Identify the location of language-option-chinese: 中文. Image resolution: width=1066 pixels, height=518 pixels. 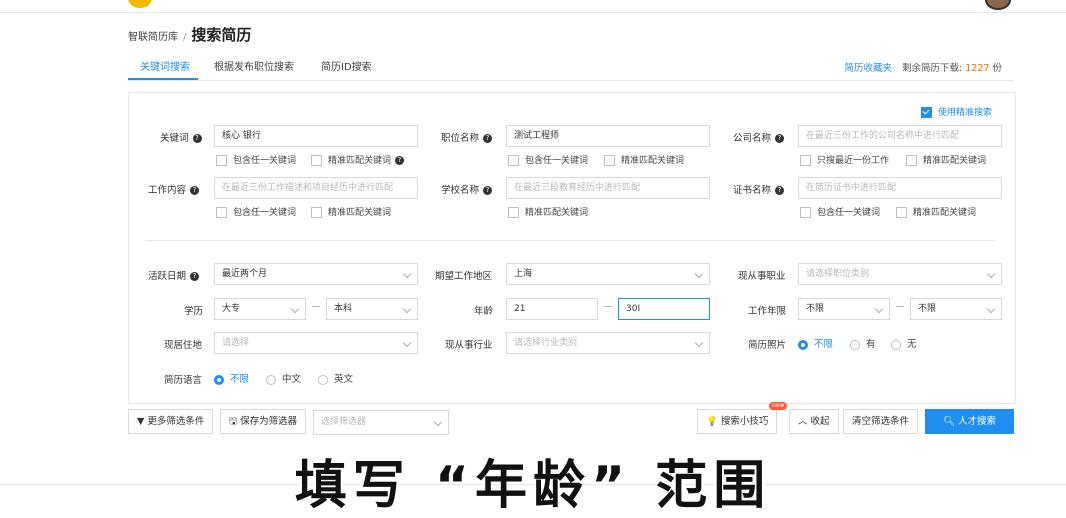
(283, 378).